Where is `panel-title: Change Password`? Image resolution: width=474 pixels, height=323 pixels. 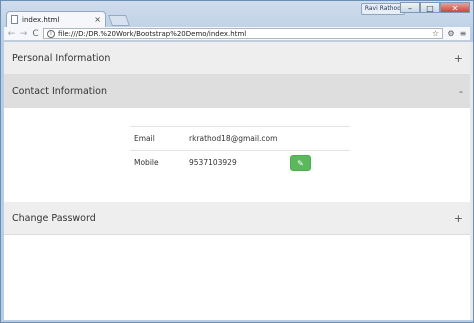 panel-title: Change Password is located at coordinates (54, 218).